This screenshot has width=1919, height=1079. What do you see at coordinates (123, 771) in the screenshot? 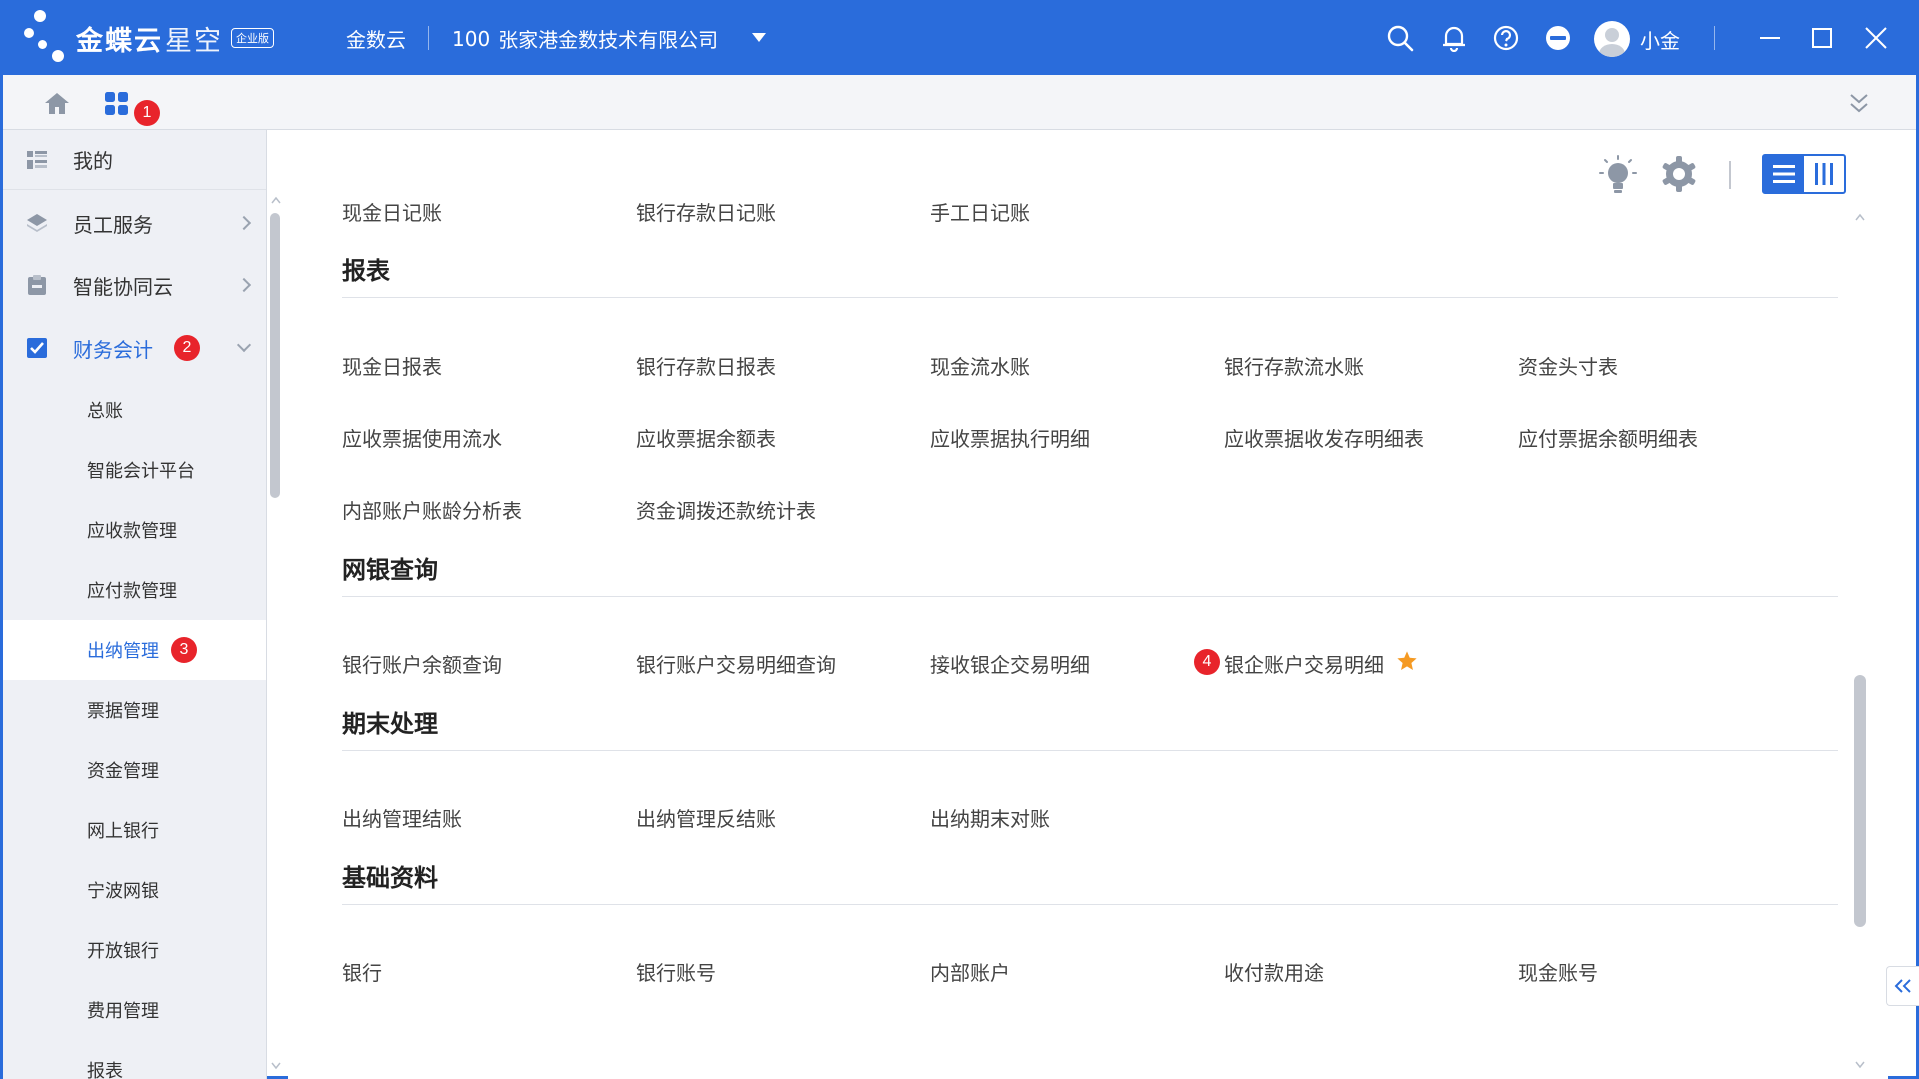
I see `sidebar-subitem-label: 资金管理` at bounding box center [123, 771].